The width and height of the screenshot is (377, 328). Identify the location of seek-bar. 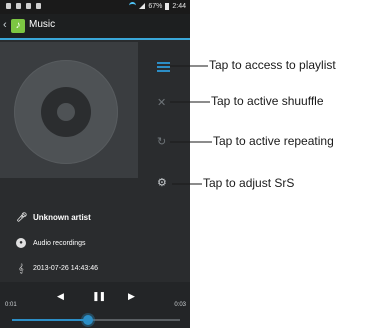
(96, 320).